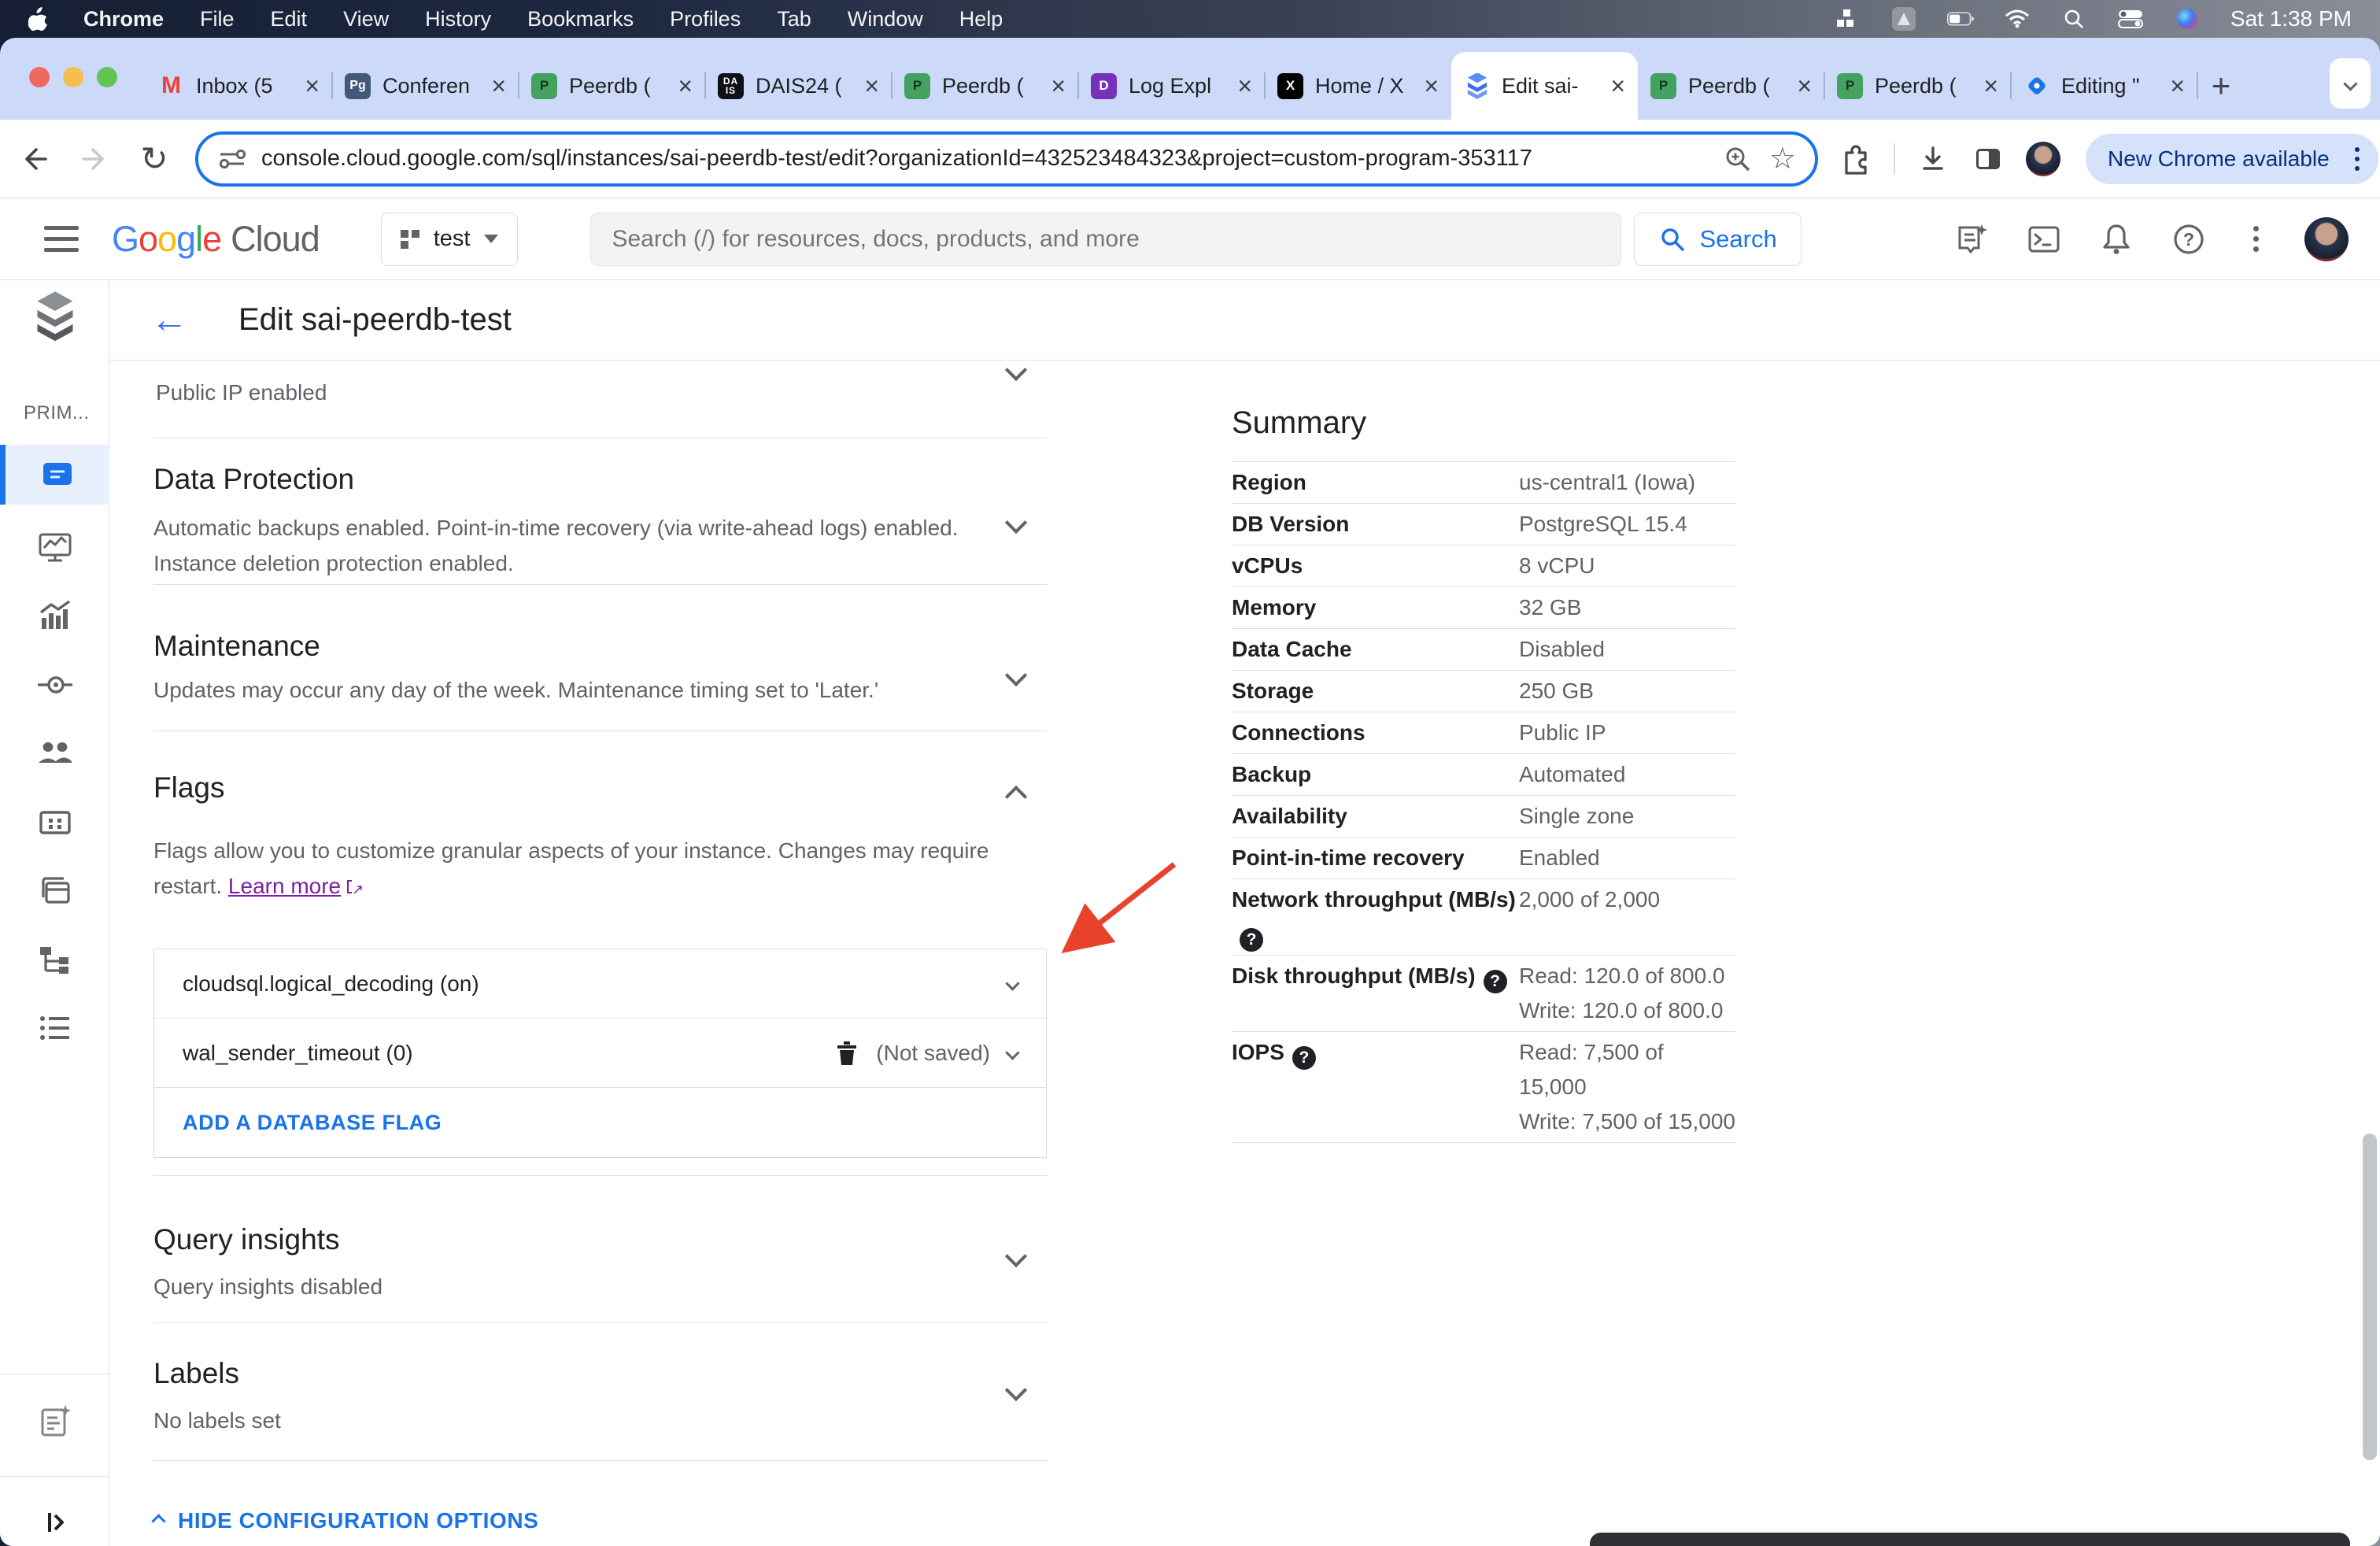 Image resolution: width=2380 pixels, height=1546 pixels. What do you see at coordinates (55, 1519) in the screenshot?
I see `sidebar-expand-icon` at bounding box center [55, 1519].